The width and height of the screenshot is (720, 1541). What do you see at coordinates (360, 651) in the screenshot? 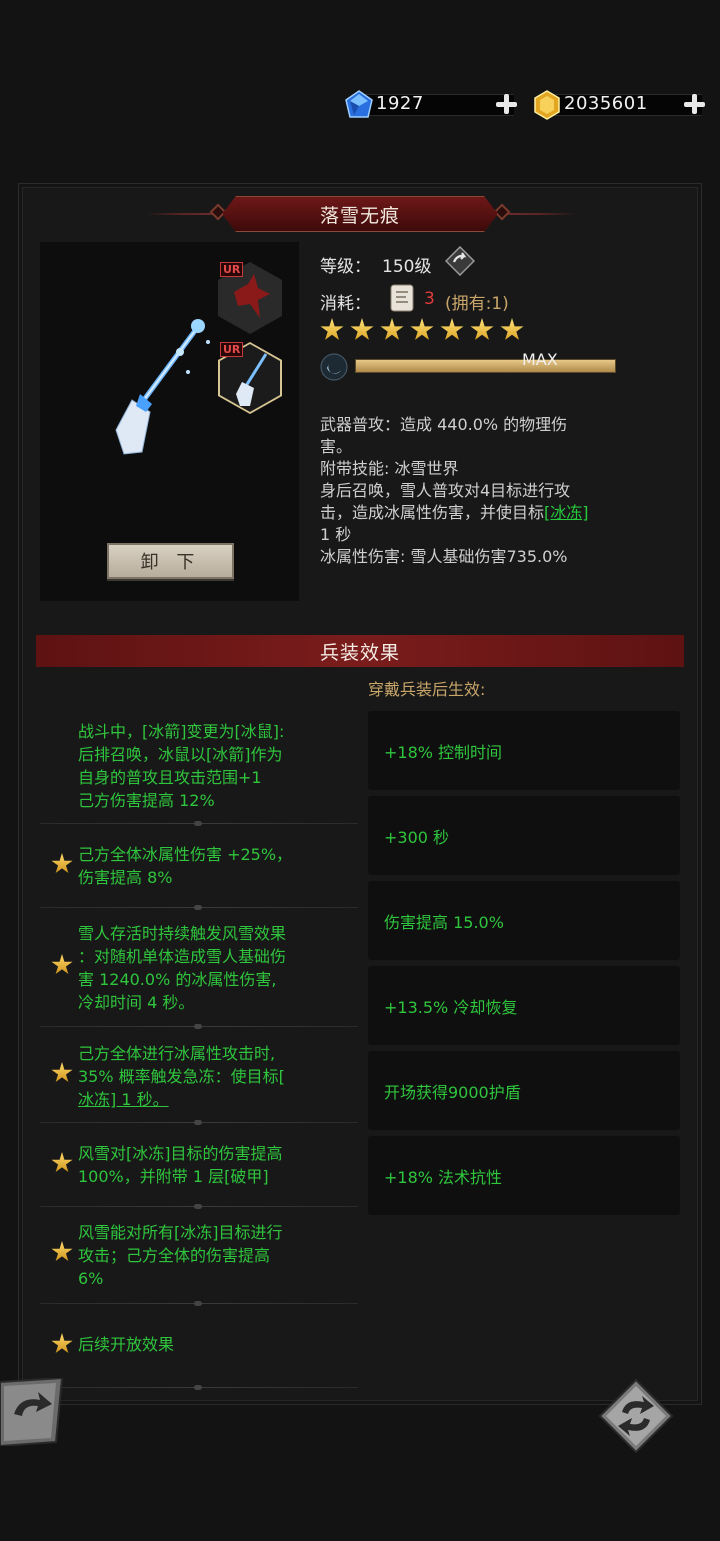
I see `effects-header: 兵装效果` at bounding box center [360, 651].